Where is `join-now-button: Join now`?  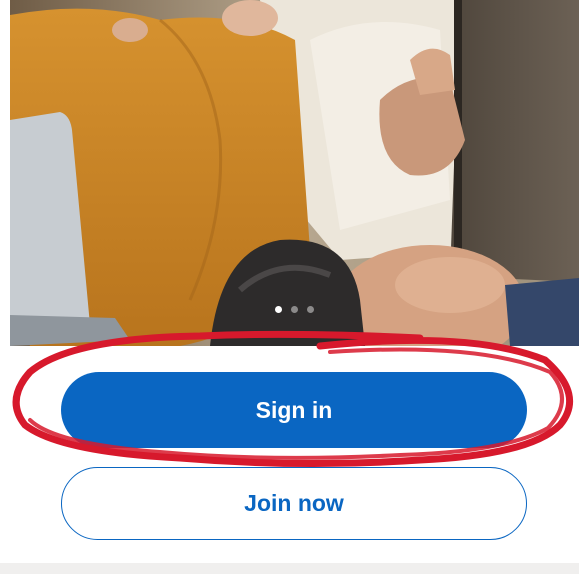 join-now-button: Join now is located at coordinates (294, 503).